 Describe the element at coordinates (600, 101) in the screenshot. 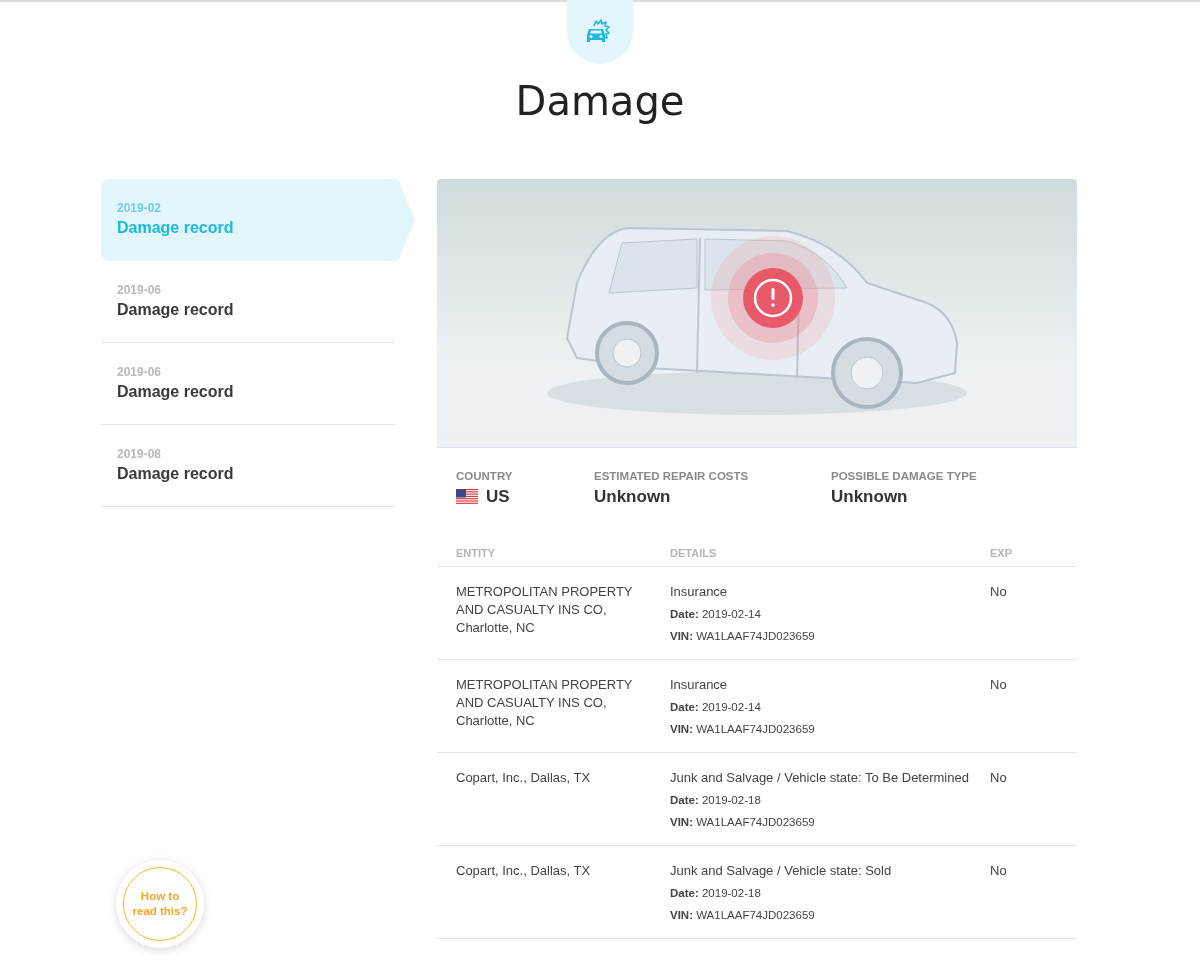

I see `page-title: Damage` at that location.